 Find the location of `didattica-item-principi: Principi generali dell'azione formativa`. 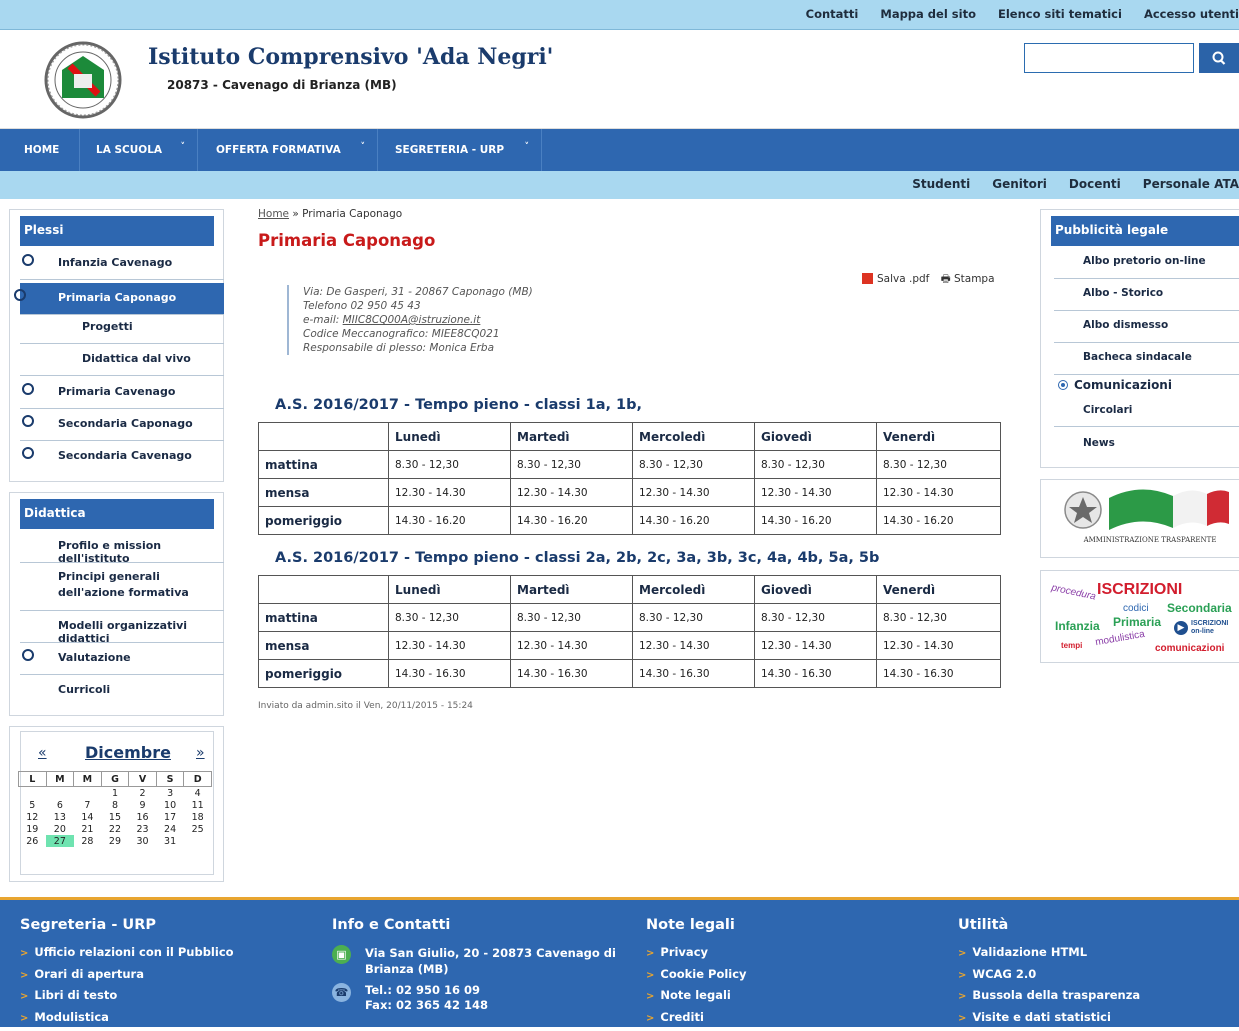

didattica-item-principi: Principi generali dell'azione formativa is located at coordinates (122, 587).